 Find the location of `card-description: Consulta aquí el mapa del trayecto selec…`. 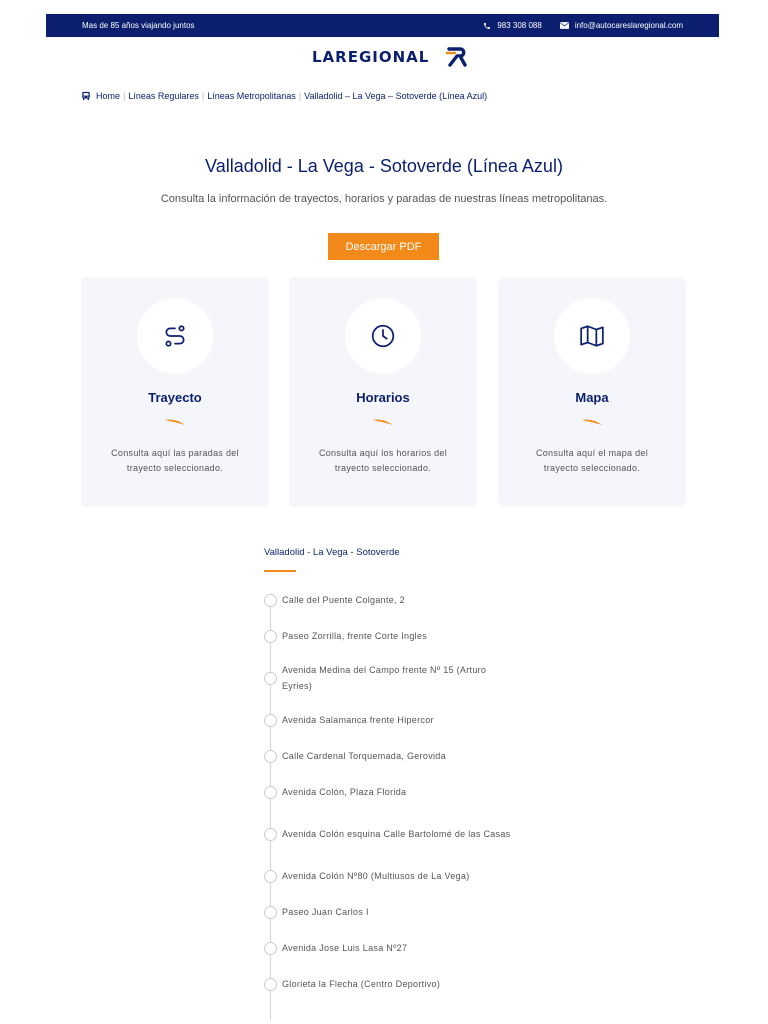

card-description: Consulta aquí el mapa del trayecto selec… is located at coordinates (592, 460).